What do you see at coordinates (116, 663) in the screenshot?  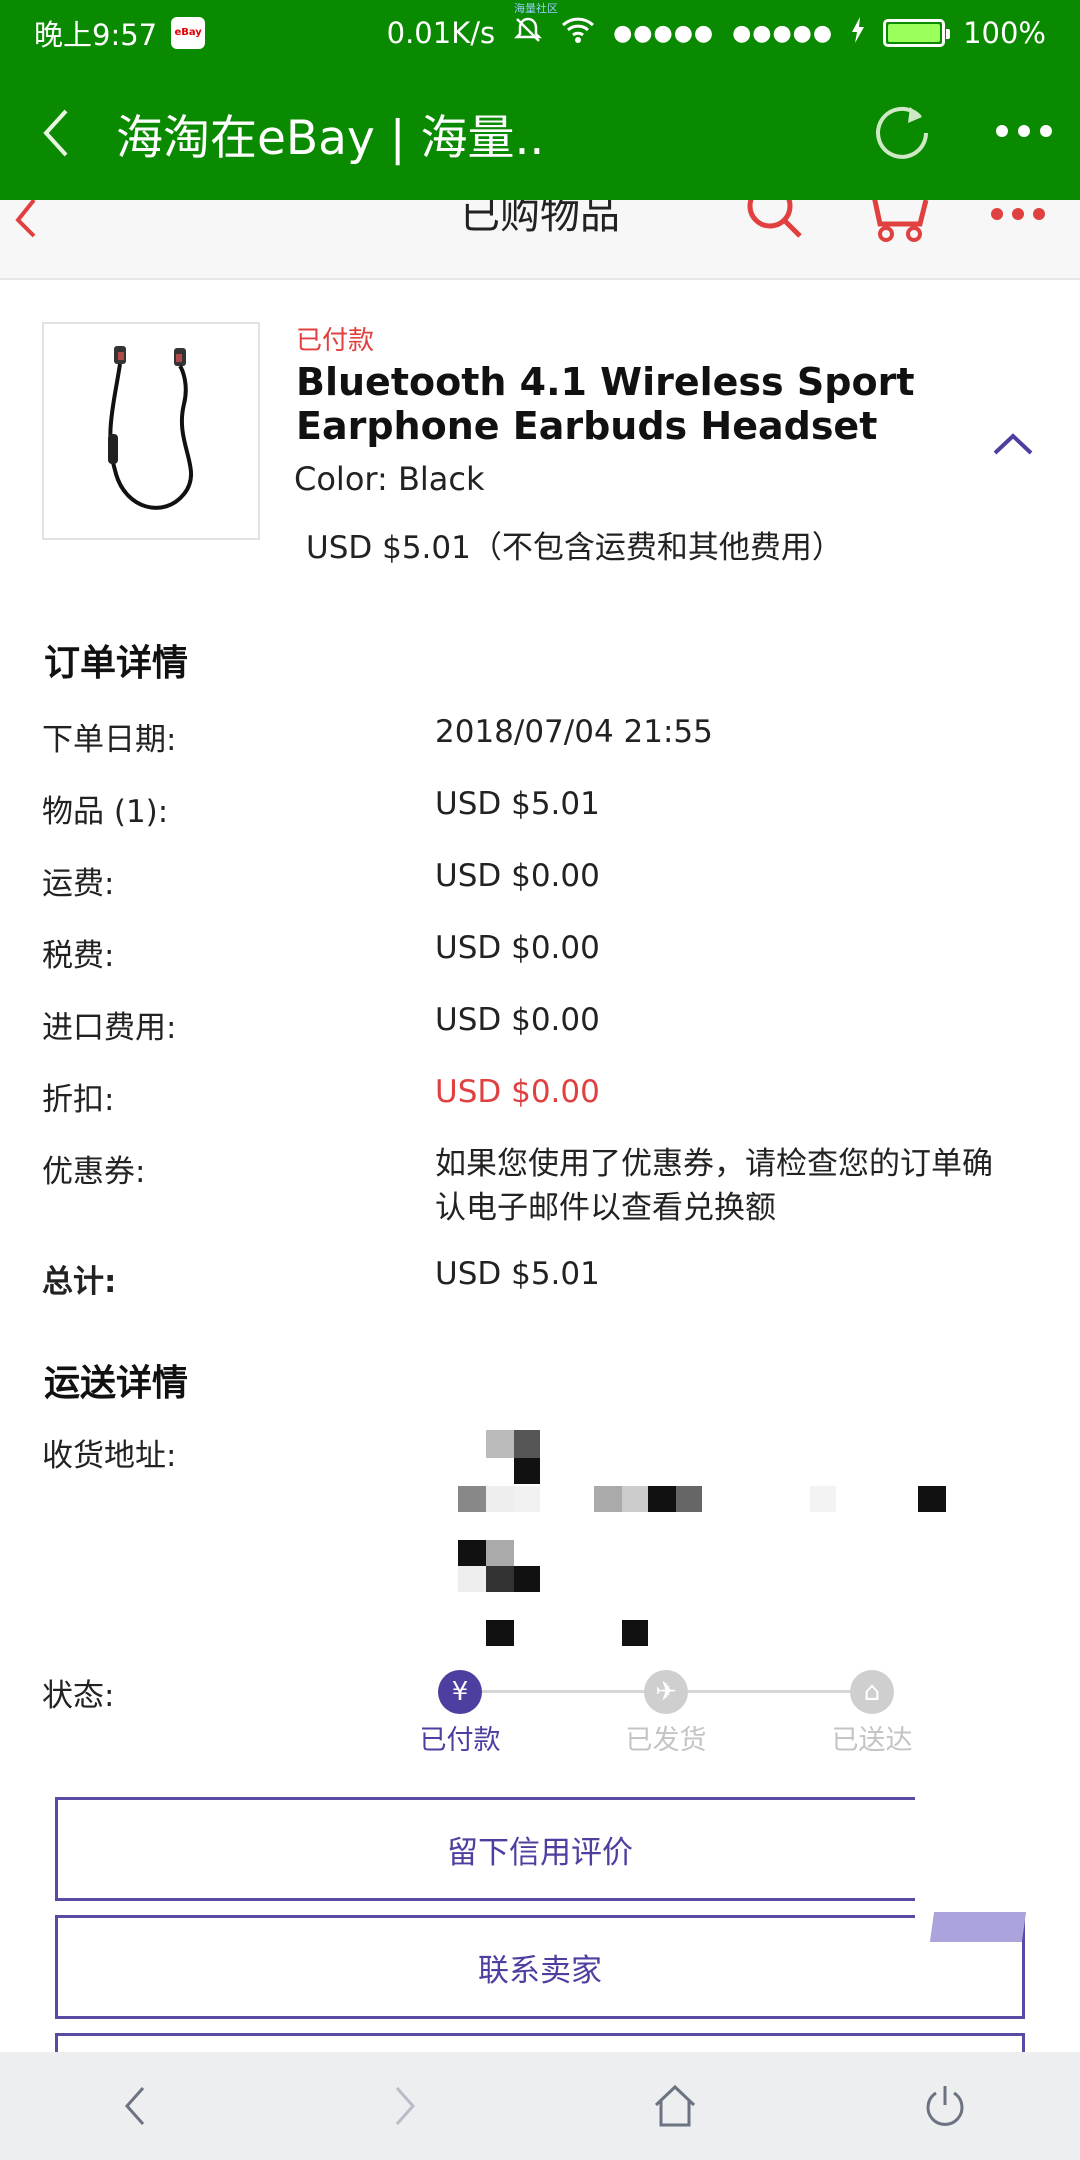 I see `order-details-title: 订单详情` at bounding box center [116, 663].